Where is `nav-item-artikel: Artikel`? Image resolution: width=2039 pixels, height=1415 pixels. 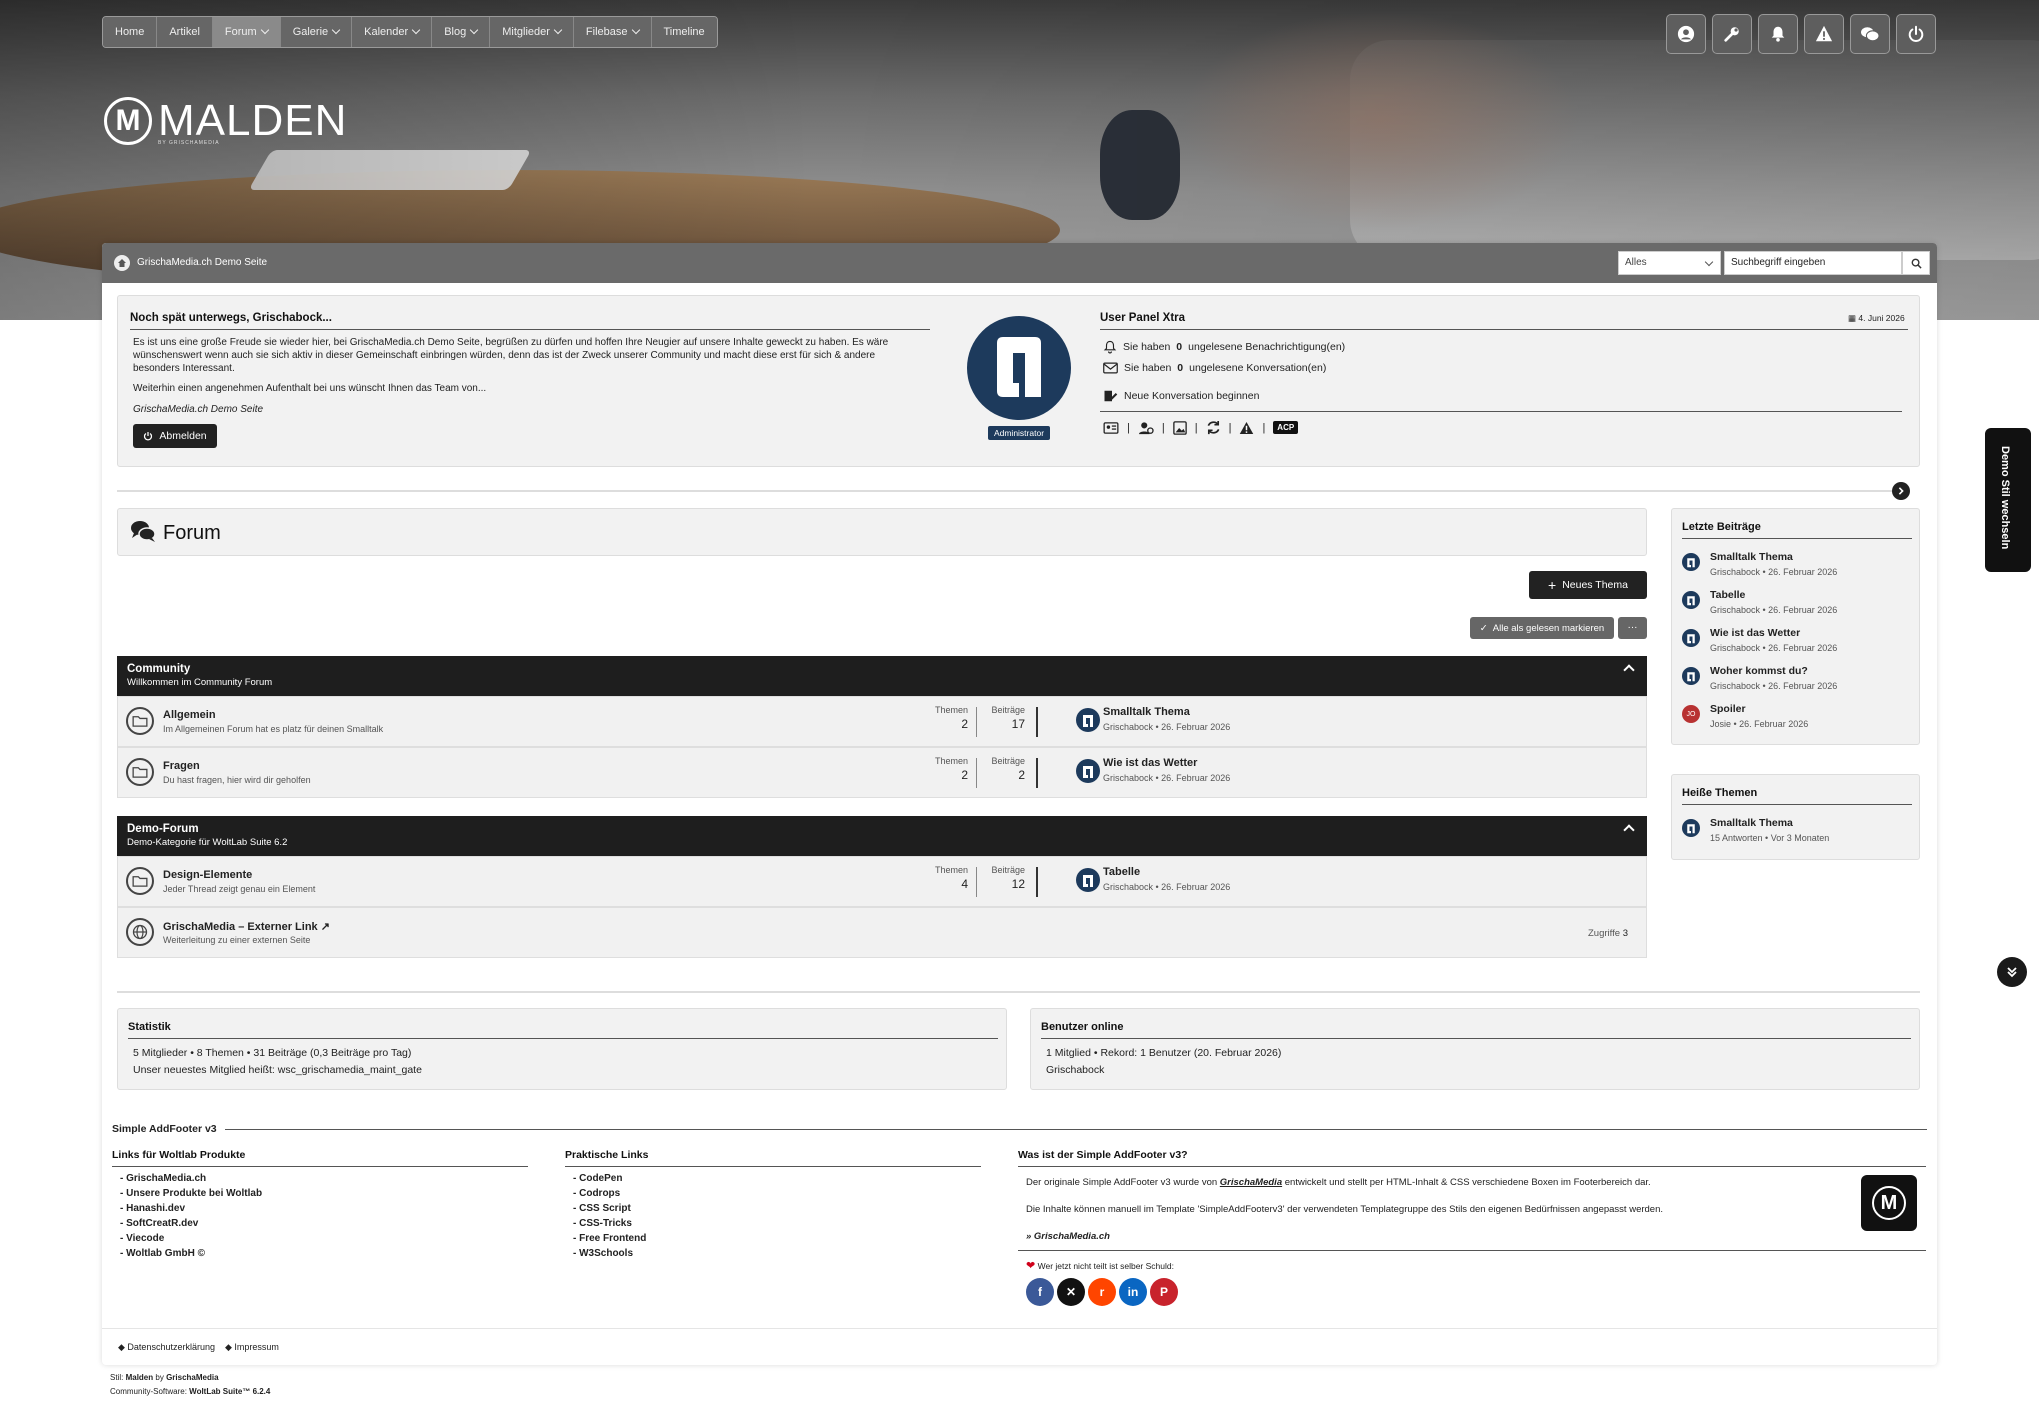 nav-item-artikel: Artikel is located at coordinates (185, 32).